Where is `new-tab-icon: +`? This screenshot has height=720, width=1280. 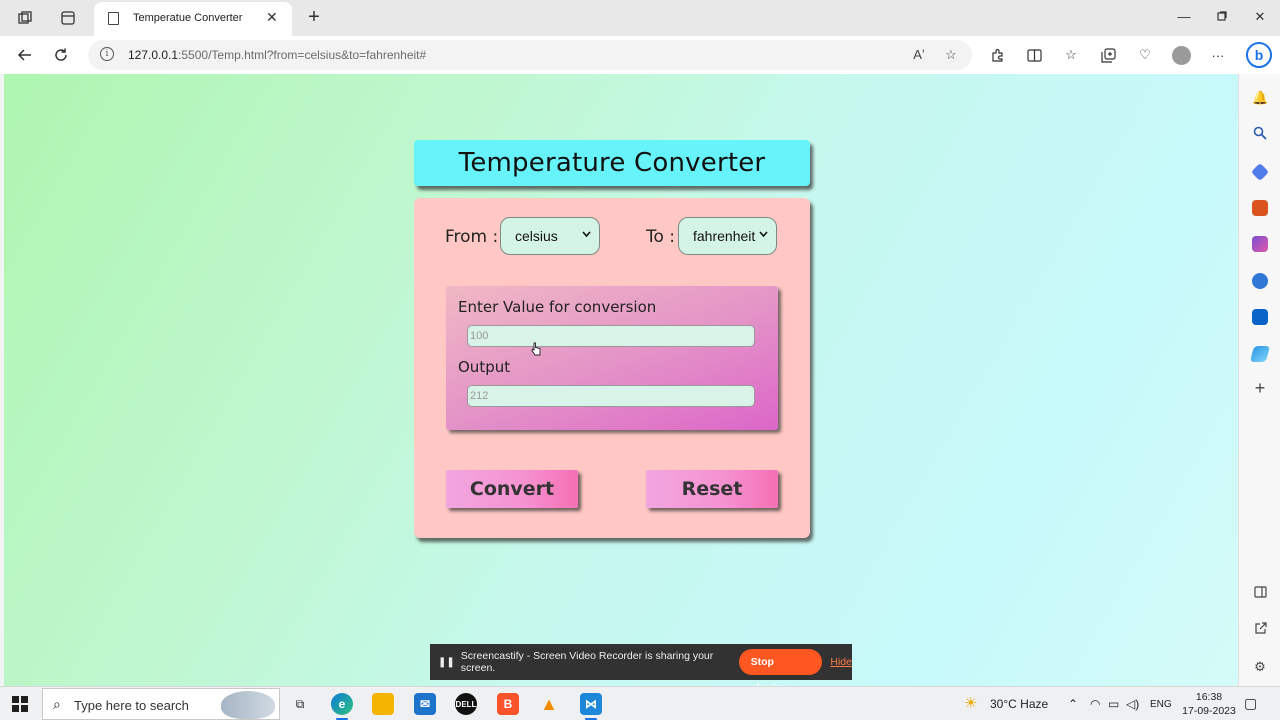
new-tab-icon: + is located at coordinates (314, 17).